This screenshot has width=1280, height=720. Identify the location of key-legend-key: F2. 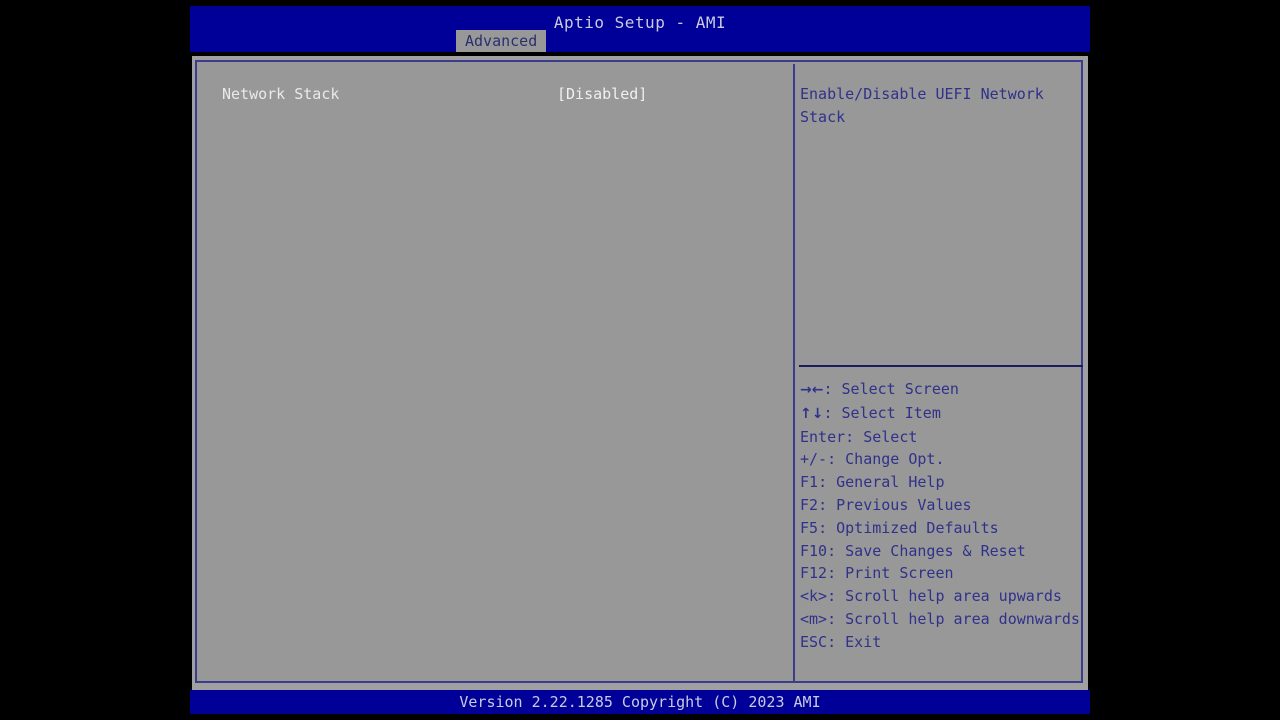
(809, 504).